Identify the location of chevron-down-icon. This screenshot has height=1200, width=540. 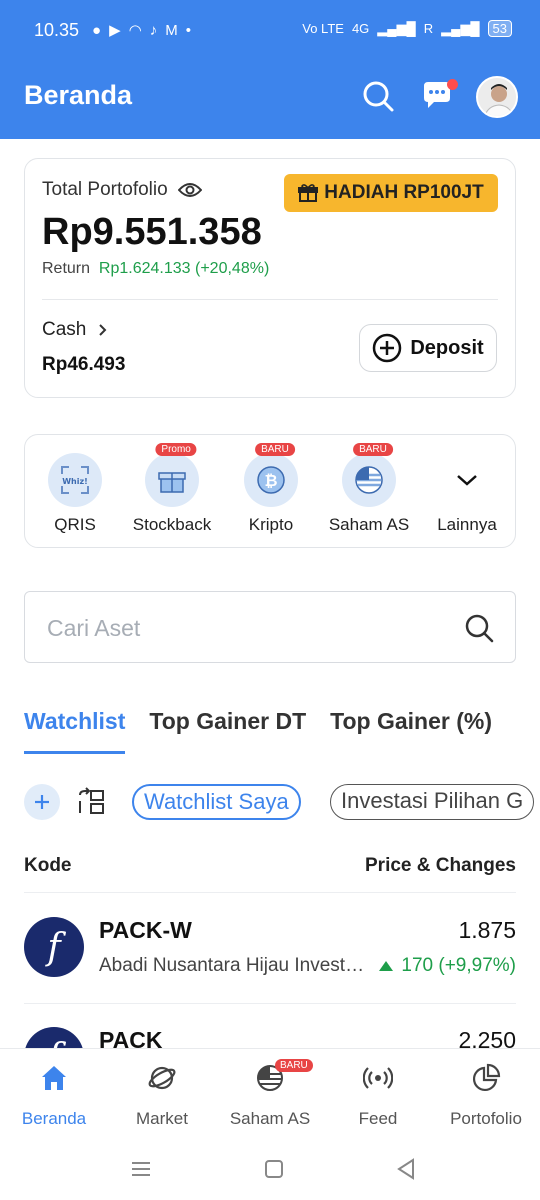
(467, 480).